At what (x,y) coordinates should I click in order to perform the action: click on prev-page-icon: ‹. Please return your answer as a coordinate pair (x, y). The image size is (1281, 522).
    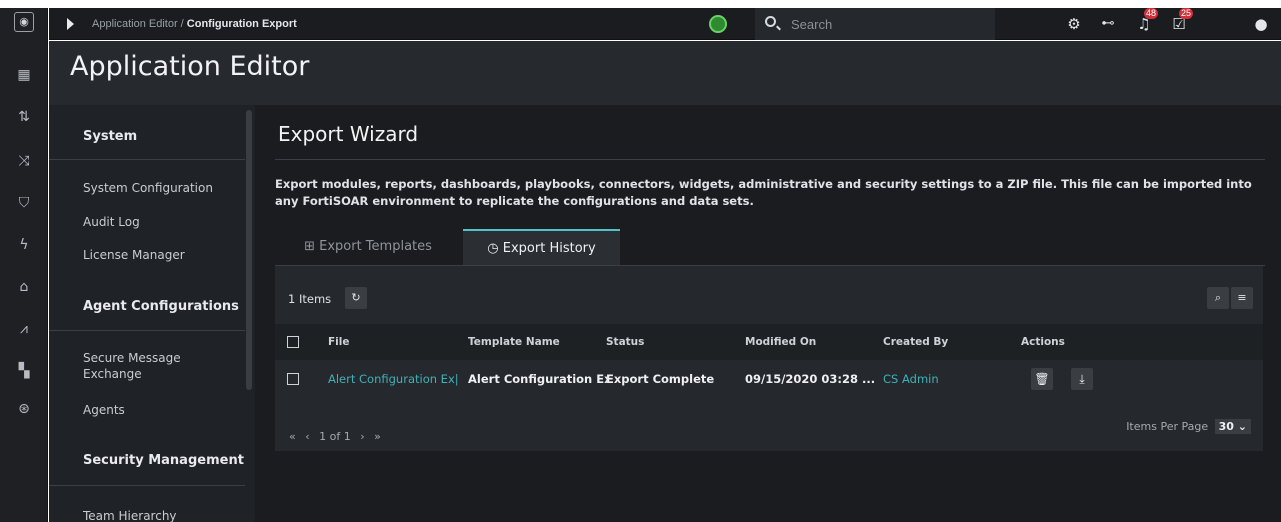
    Looking at the image, I should click on (307, 436).